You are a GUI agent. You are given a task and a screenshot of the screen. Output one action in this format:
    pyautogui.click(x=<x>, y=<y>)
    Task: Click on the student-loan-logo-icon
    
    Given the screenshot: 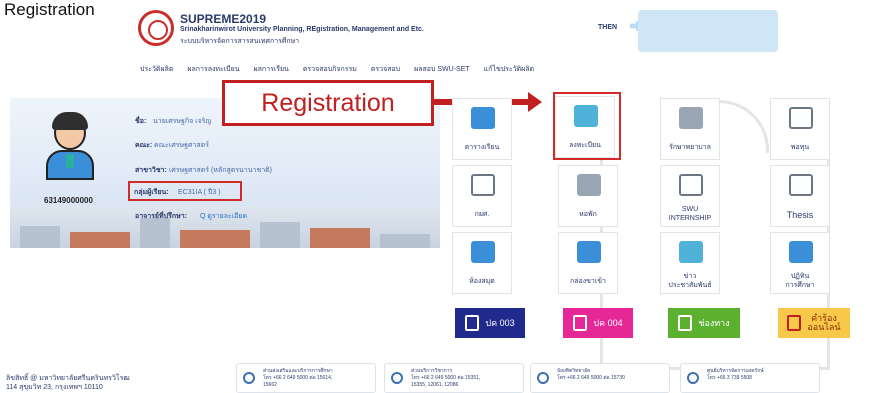 What is the action you would take?
    pyautogui.click(x=483, y=185)
    